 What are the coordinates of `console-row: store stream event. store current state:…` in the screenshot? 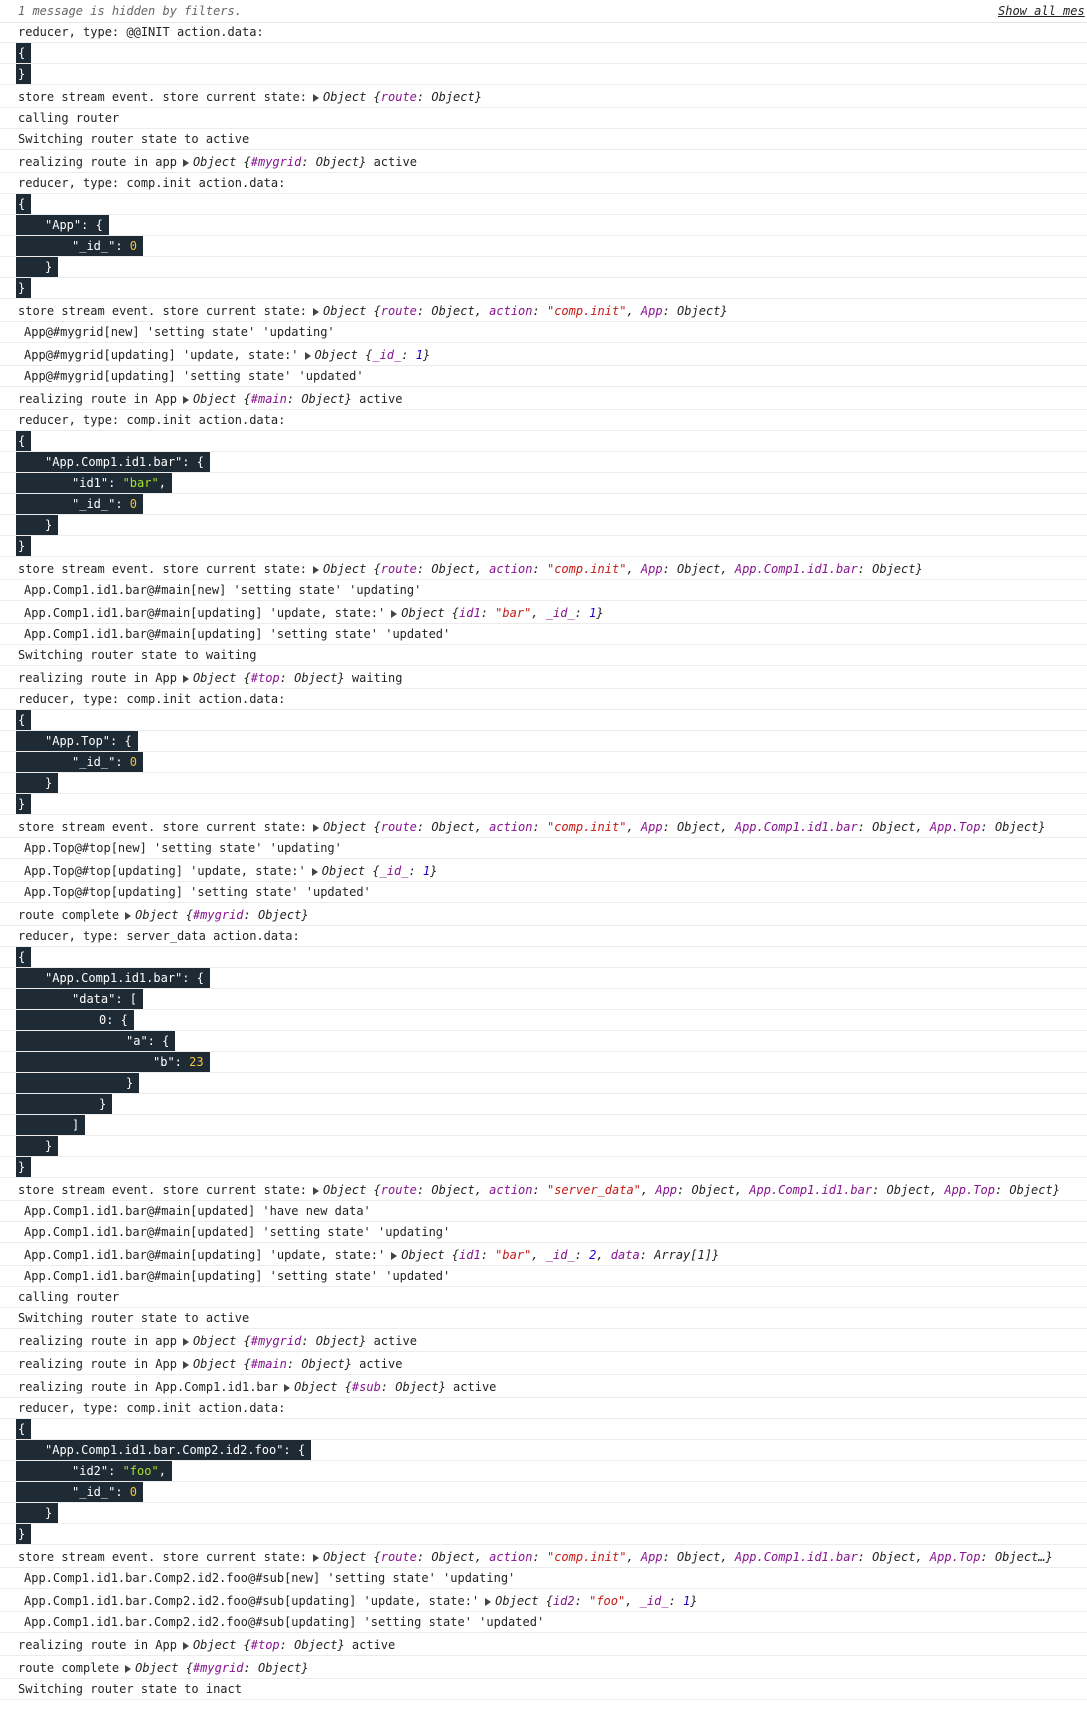 It's located at (543, 1189).